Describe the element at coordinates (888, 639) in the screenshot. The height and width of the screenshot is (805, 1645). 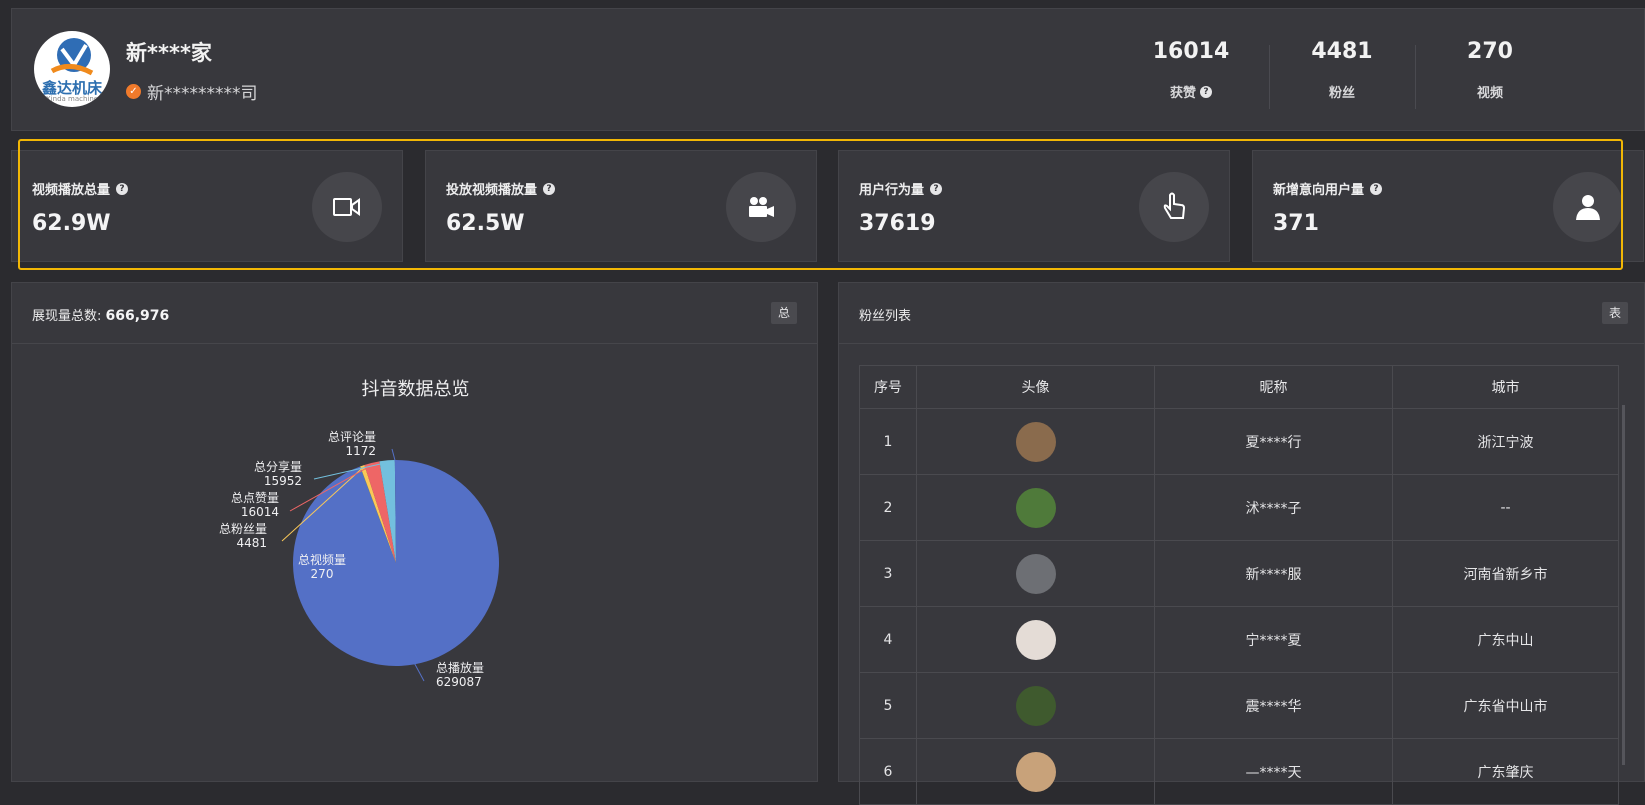
I see `row-index: 4` at that location.